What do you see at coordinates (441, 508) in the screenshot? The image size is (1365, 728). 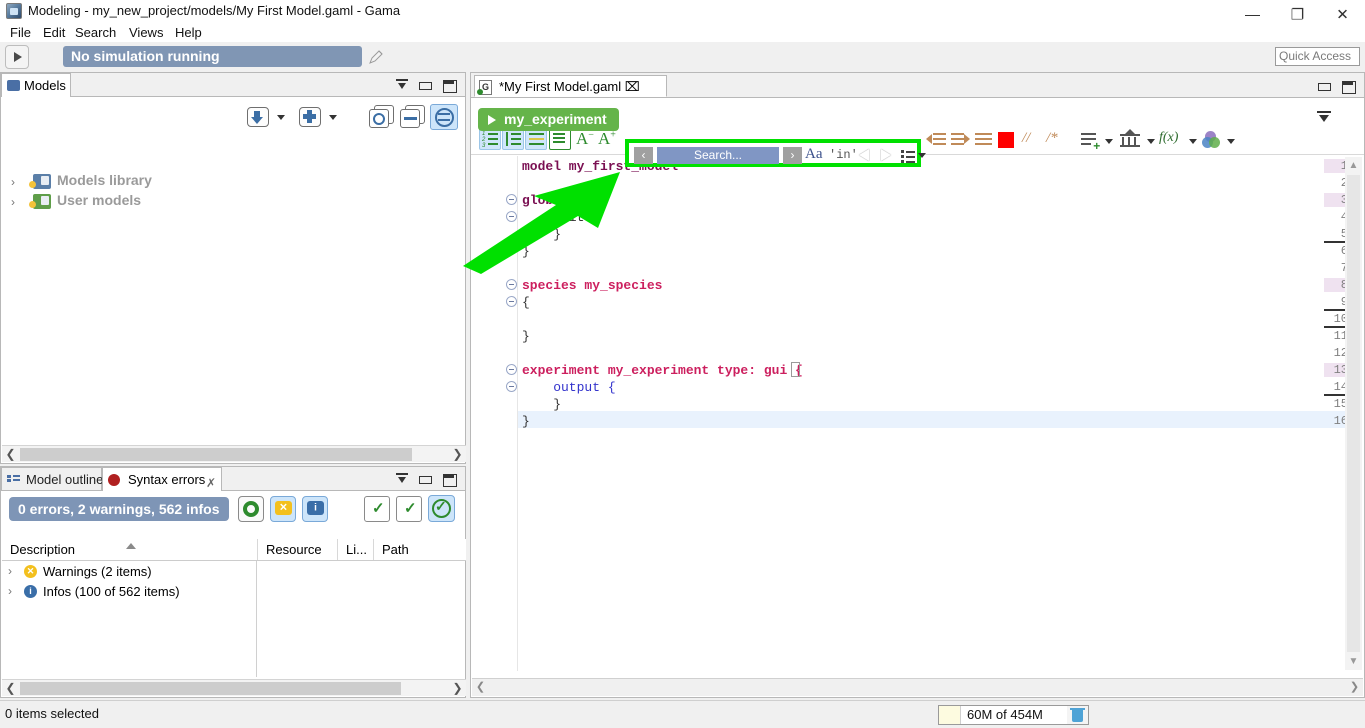 I see `validate-continuously-button: ✓` at bounding box center [441, 508].